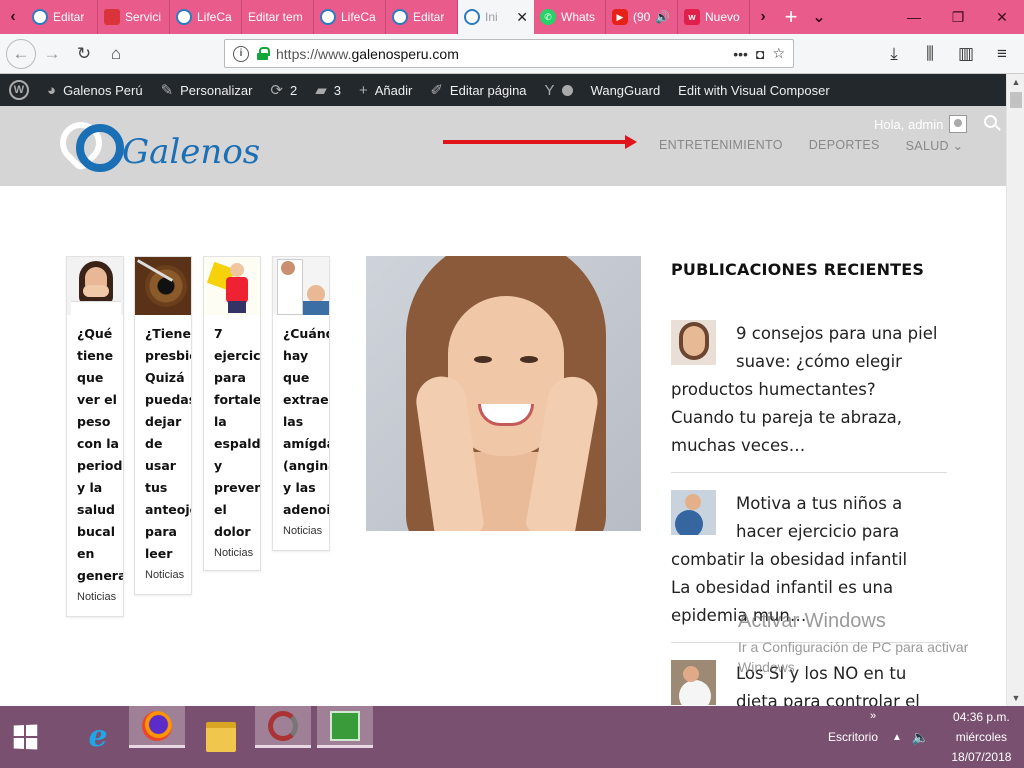 This screenshot has height=768, width=1024. Describe the element at coordinates (52, 54) in the screenshot. I see `forward-button: →` at that location.